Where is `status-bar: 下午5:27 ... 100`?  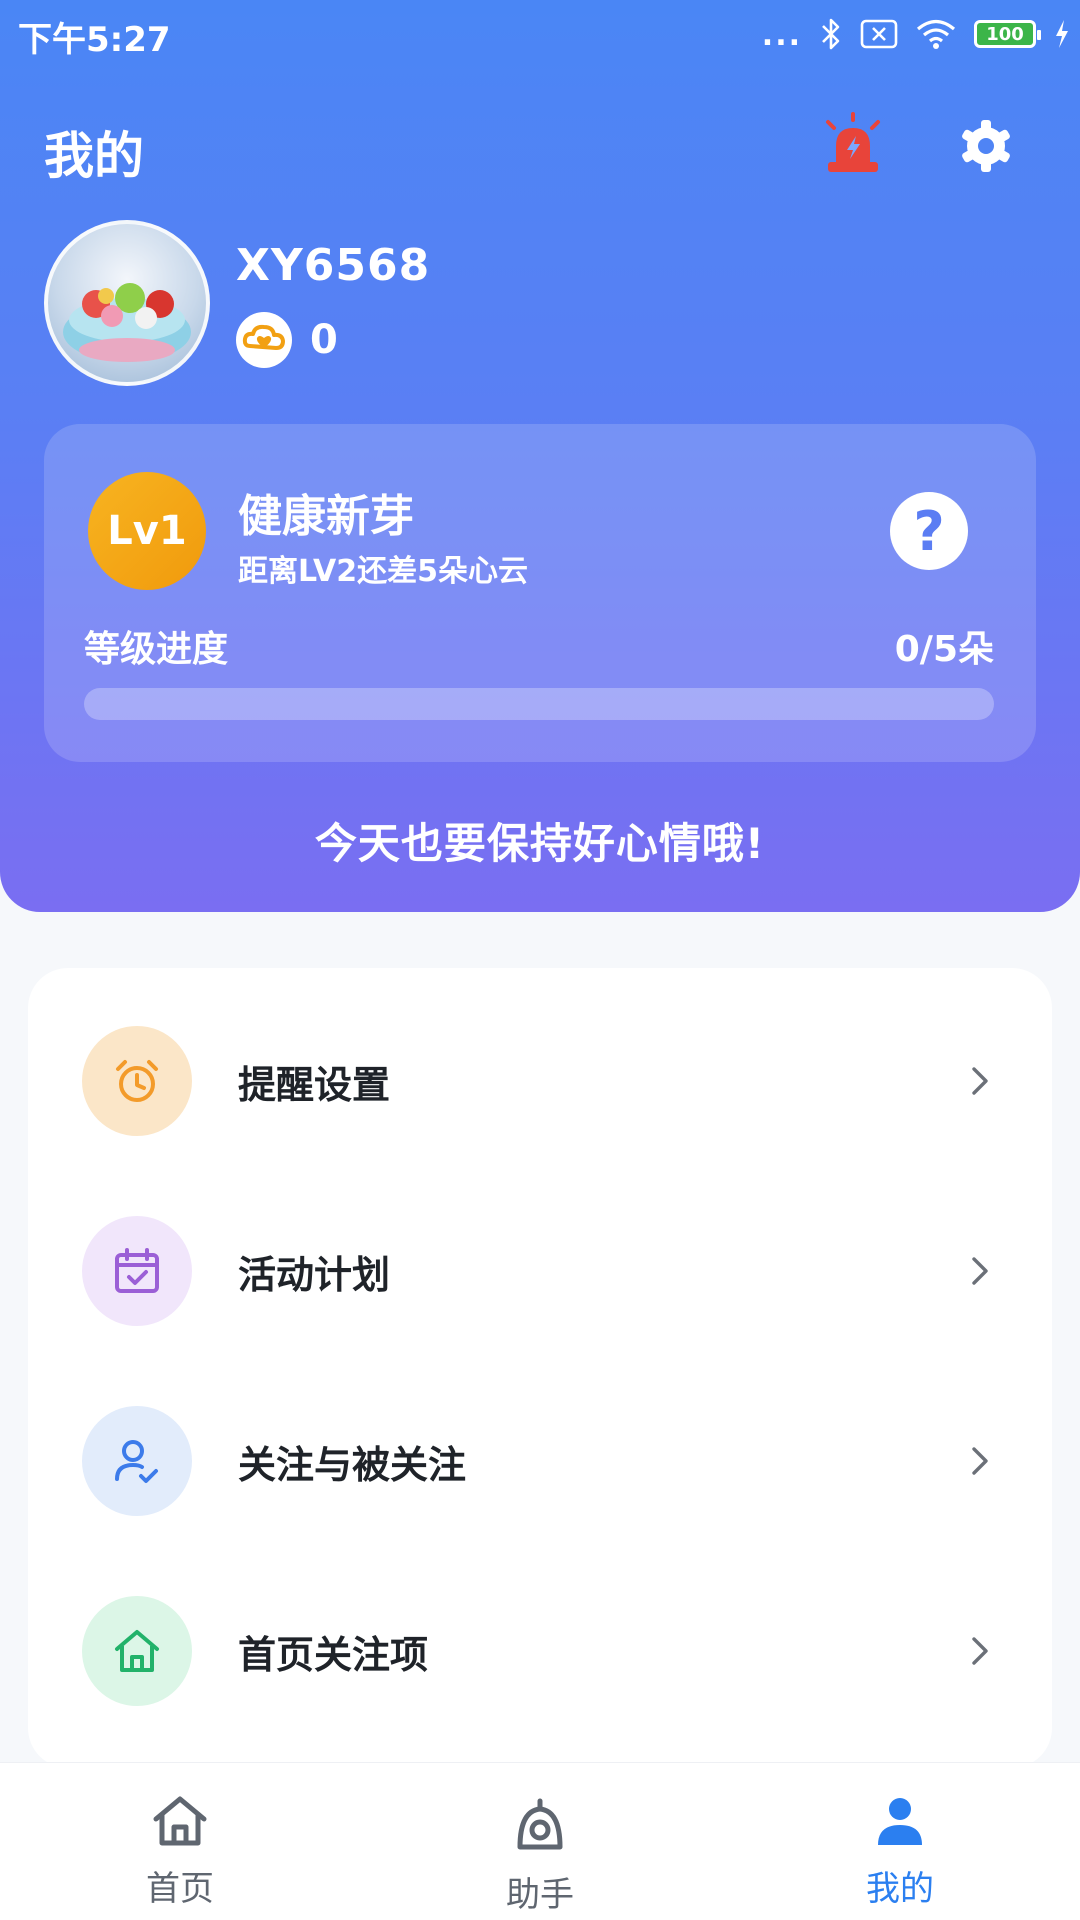
status-bar: 下午5:27 ... 100 is located at coordinates (540, 34).